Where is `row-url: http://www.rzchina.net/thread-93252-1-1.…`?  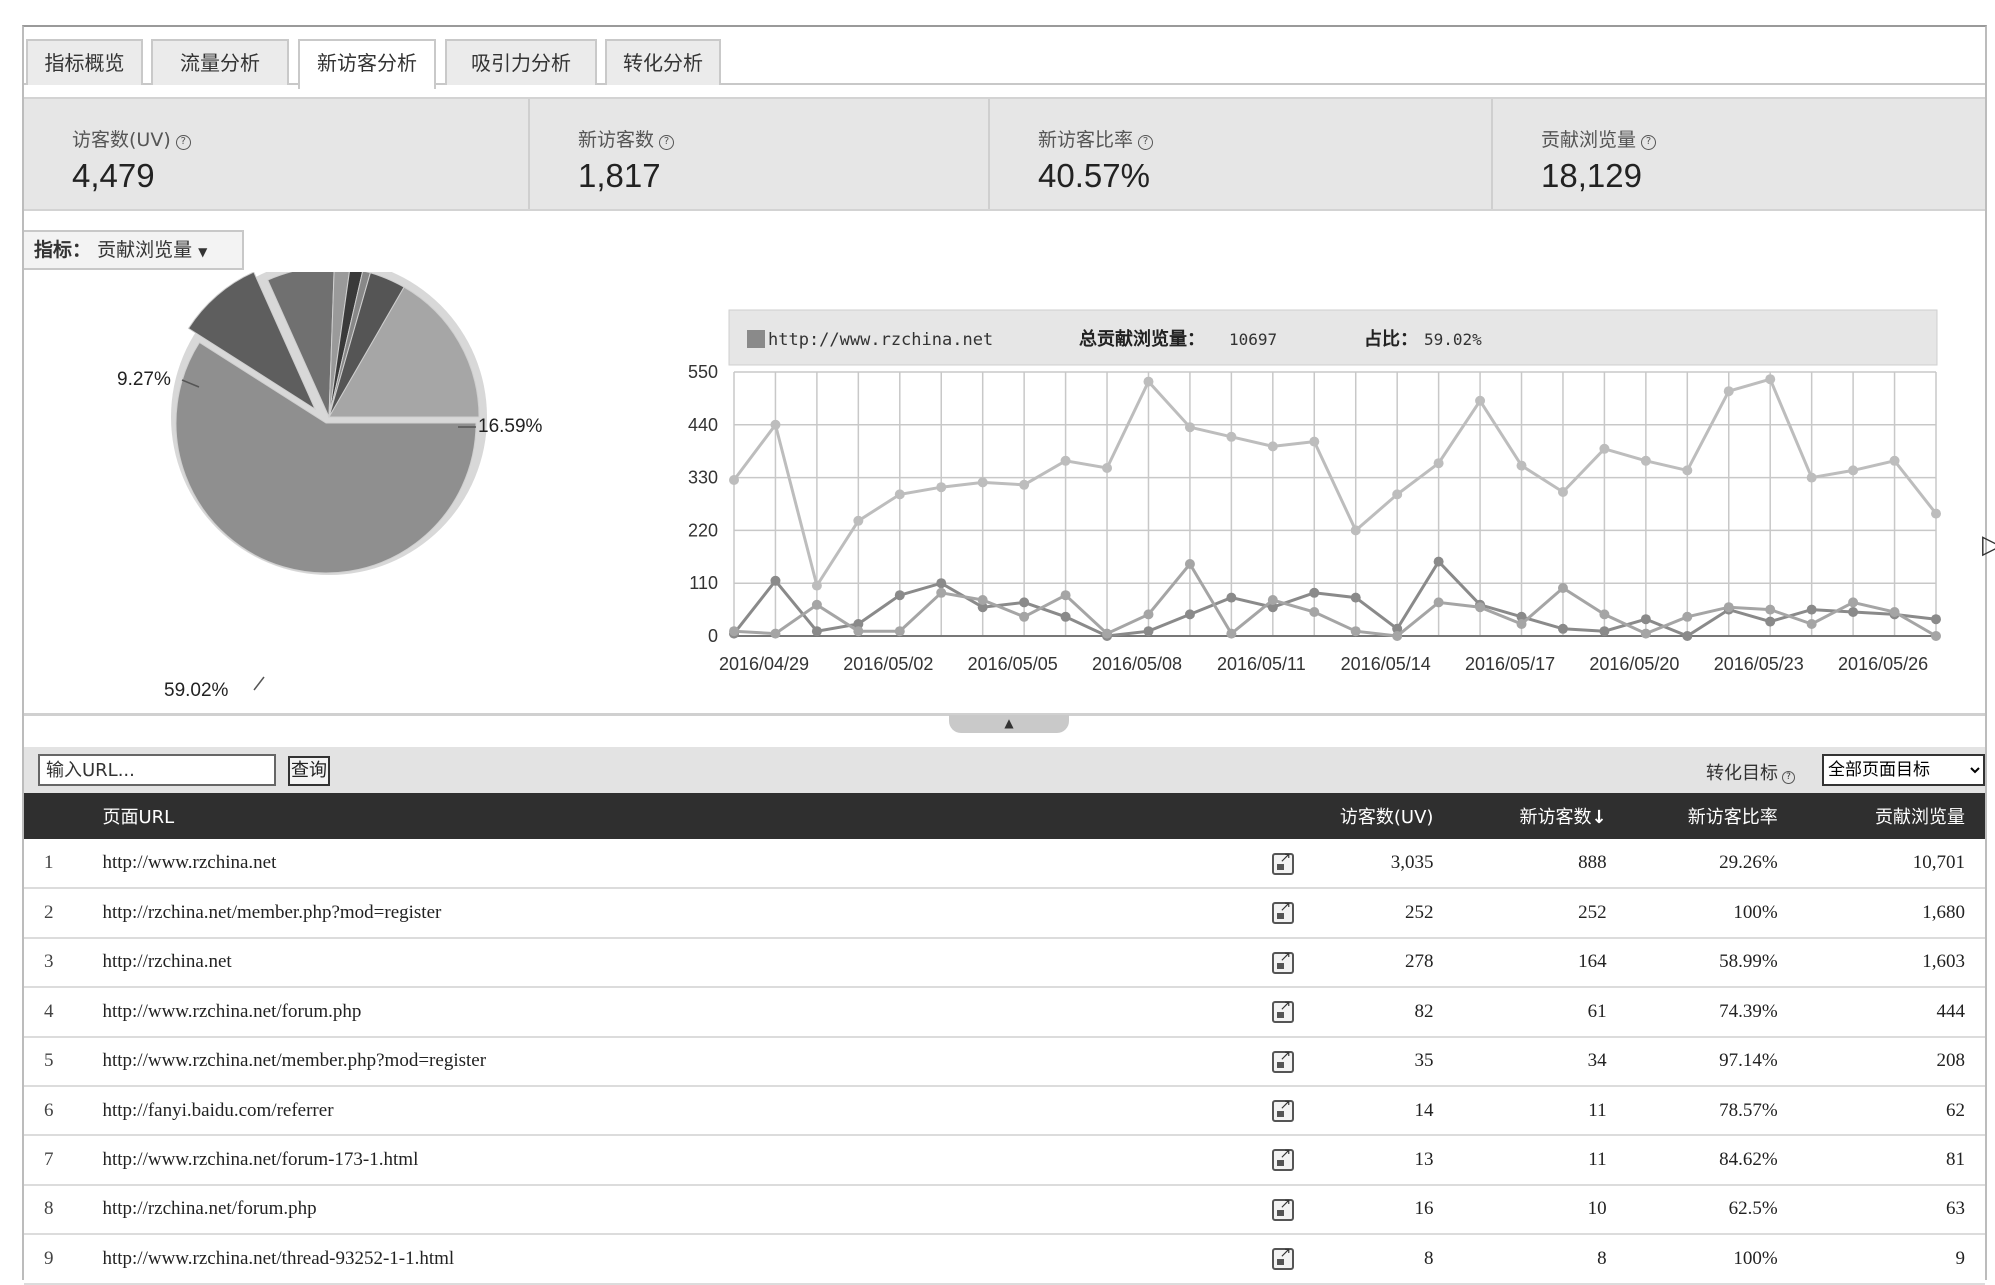 row-url: http://www.rzchina.net/thread-93252-1-1.… is located at coordinates (683, 1259).